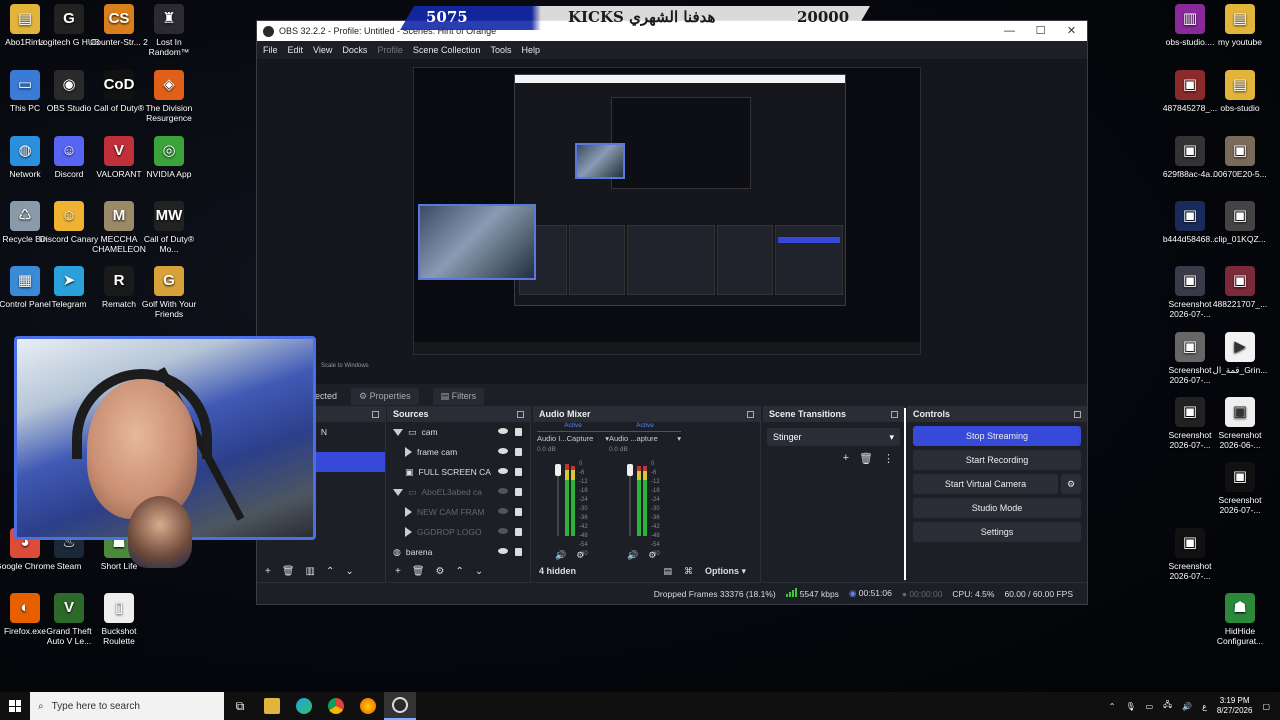 Image resolution: width=1280 pixels, height=720 pixels. What do you see at coordinates (288, 571) in the screenshot?
I see `remove-scene-button: 🗑` at bounding box center [288, 571].